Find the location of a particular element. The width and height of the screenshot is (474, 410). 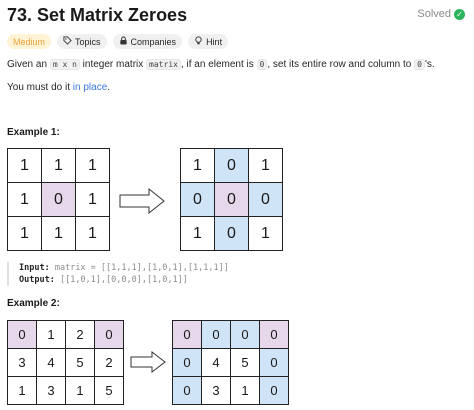

output-line: Output: [[1,0,1],[0,0,0],[1,0,1]] is located at coordinates (124, 280).